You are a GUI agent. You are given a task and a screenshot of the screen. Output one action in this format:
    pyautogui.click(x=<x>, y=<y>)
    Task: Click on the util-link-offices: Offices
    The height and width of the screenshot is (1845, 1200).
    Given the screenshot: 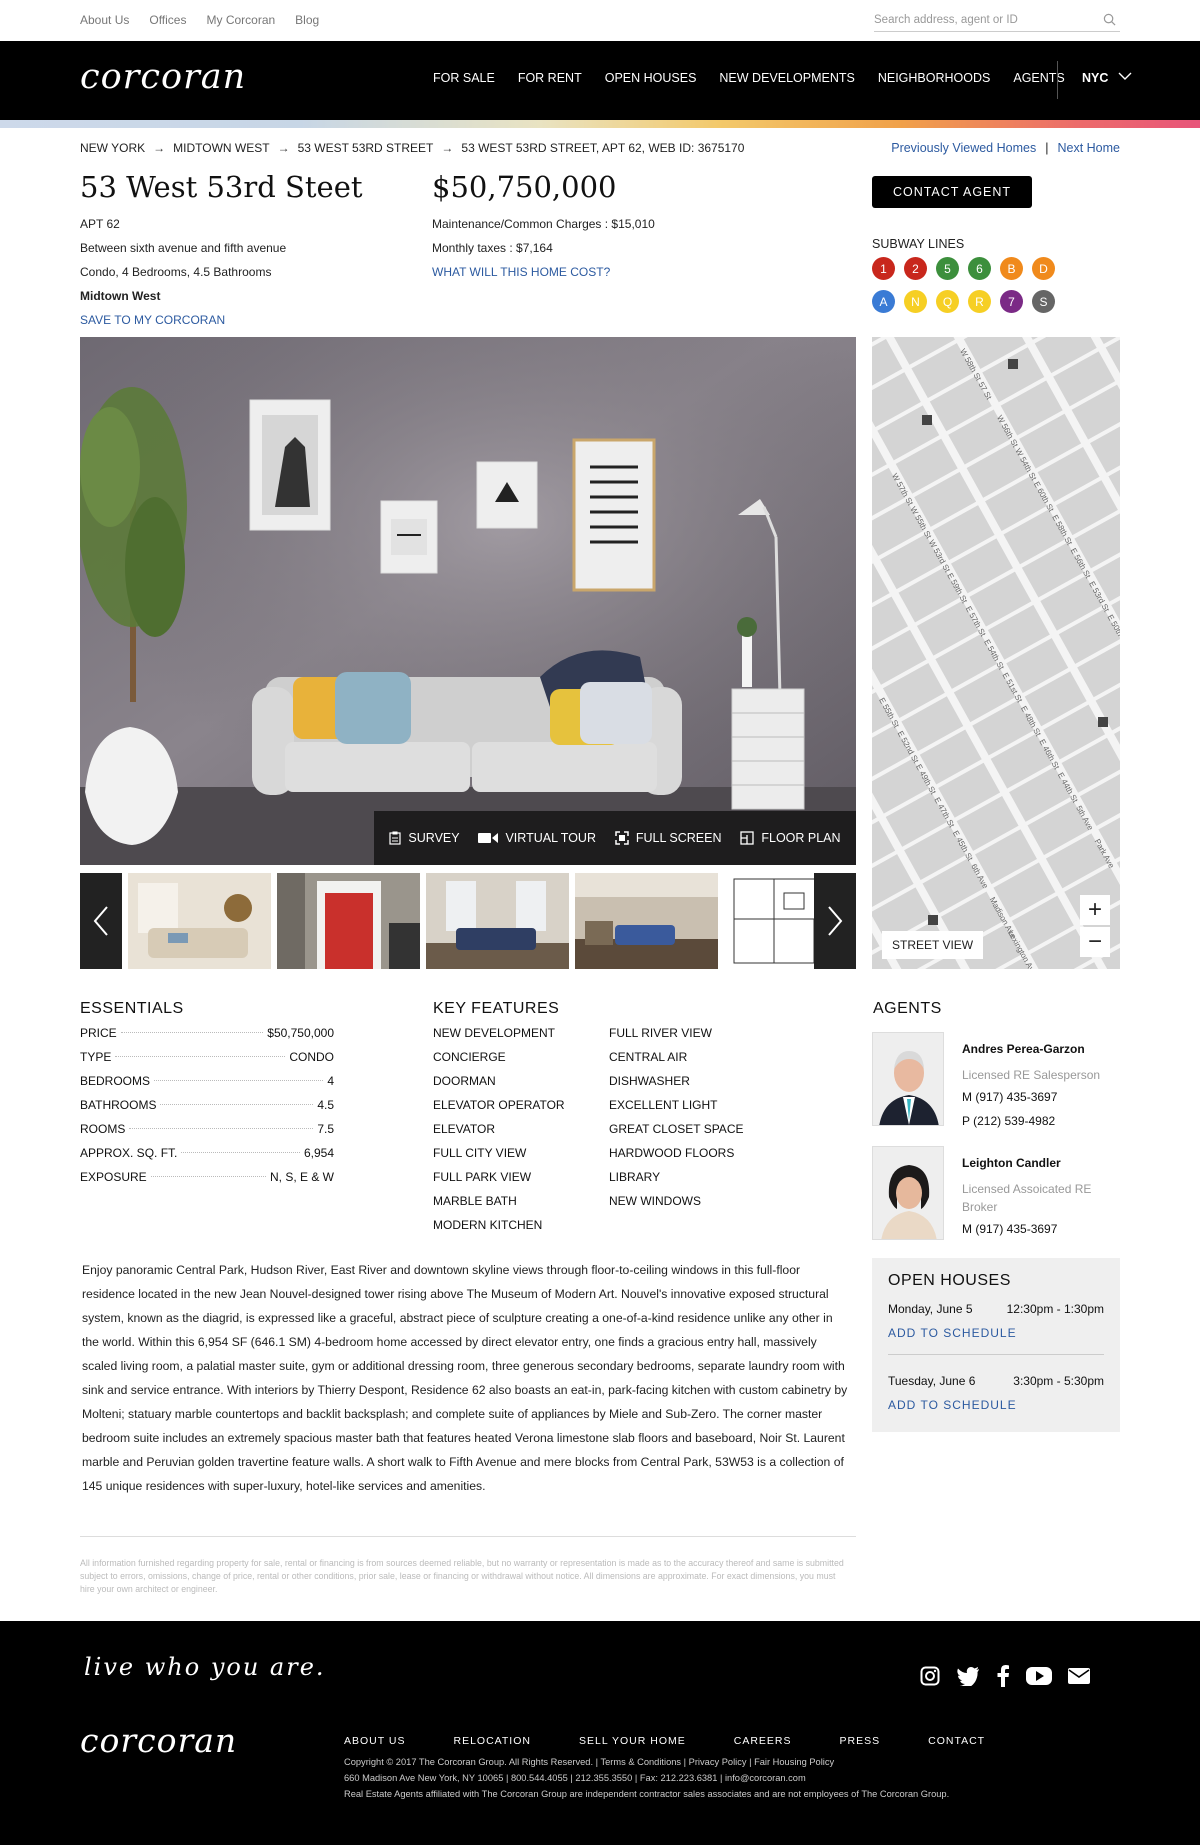 What is the action you would take?
    pyautogui.click(x=167, y=20)
    